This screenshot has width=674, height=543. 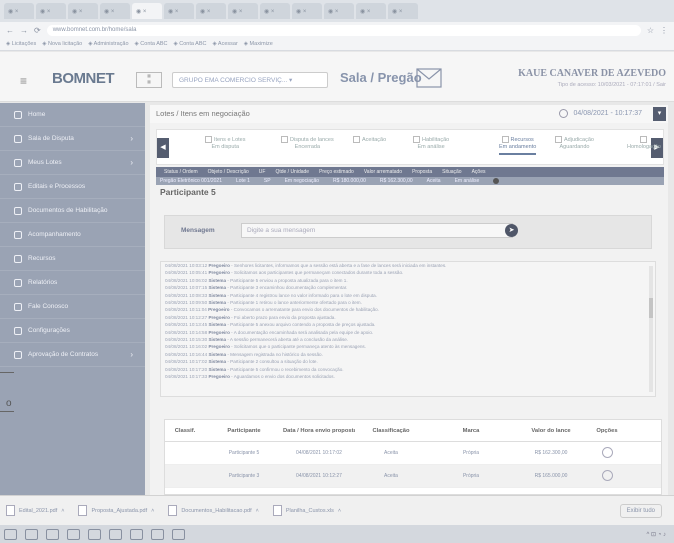 I want to click on excel-icon, so click(x=157, y=534).